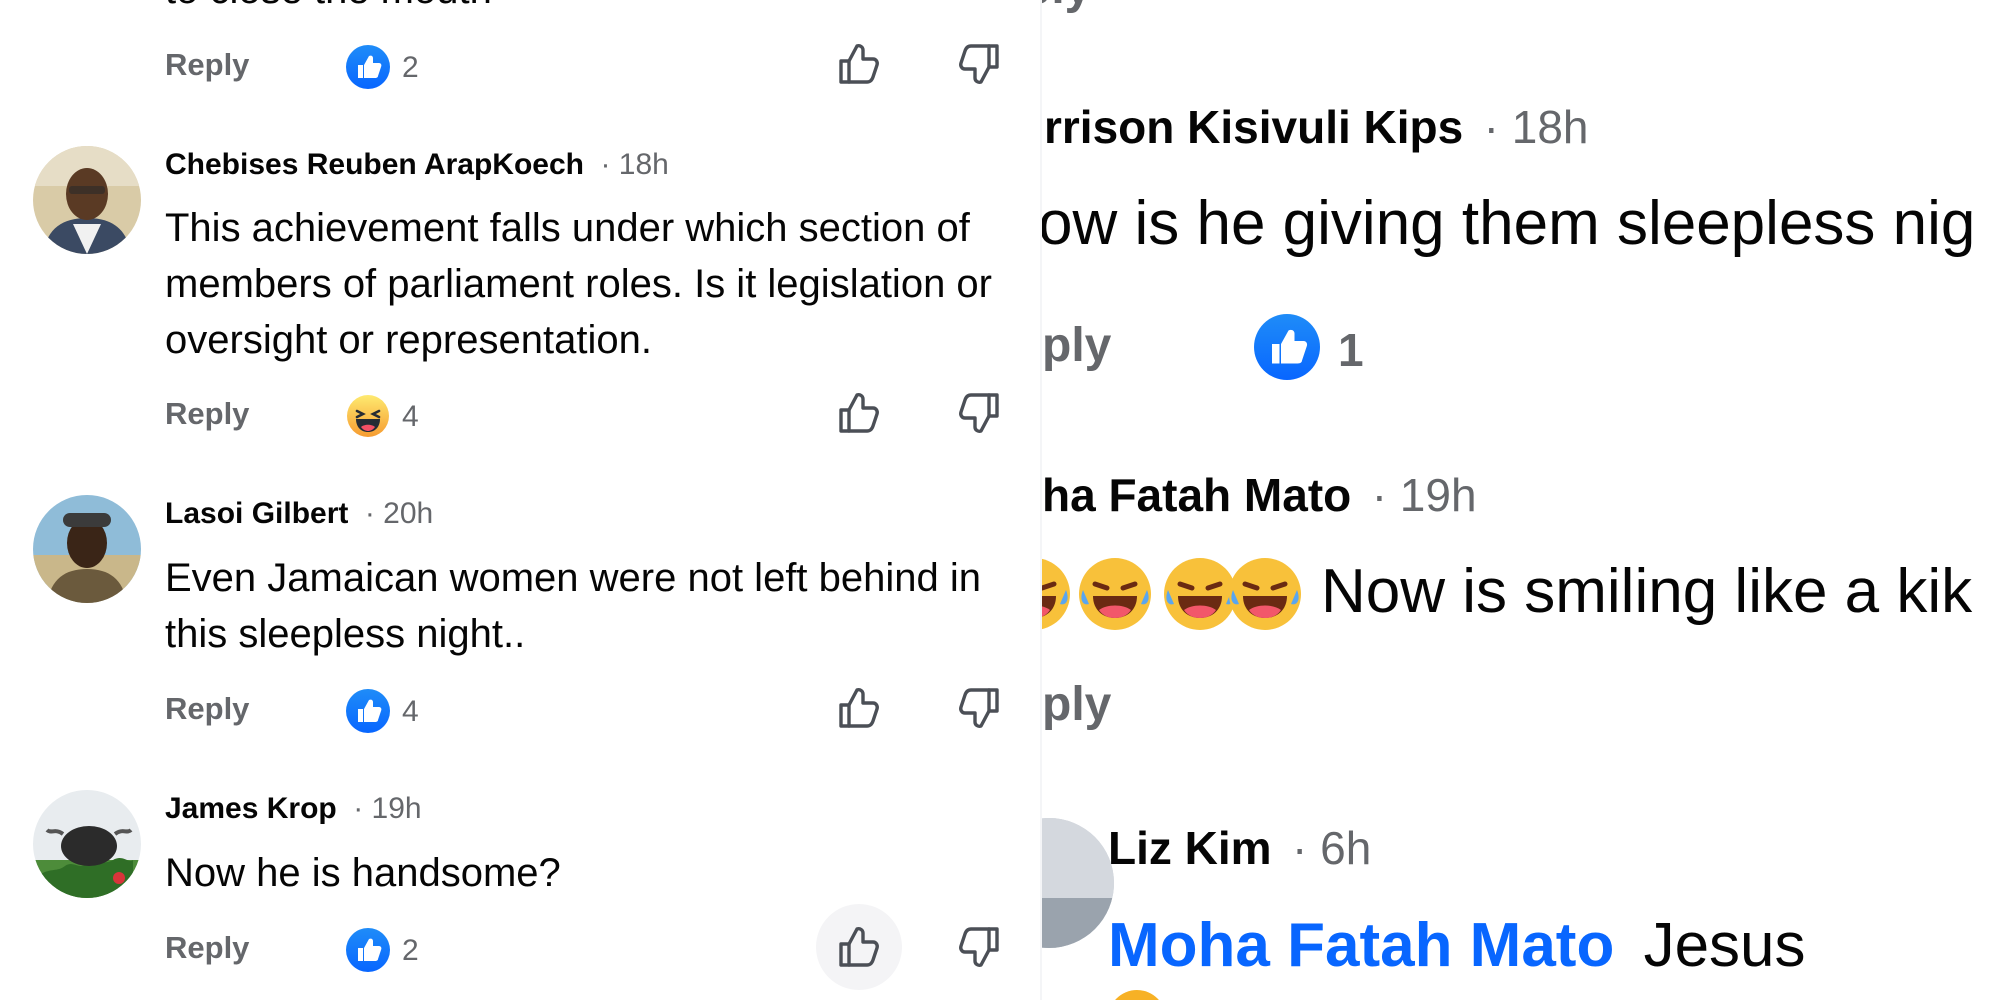 The width and height of the screenshot is (2000, 1000). I want to click on comment-header: rrison Kisivuli Kips · 18h, so click(1316, 127).